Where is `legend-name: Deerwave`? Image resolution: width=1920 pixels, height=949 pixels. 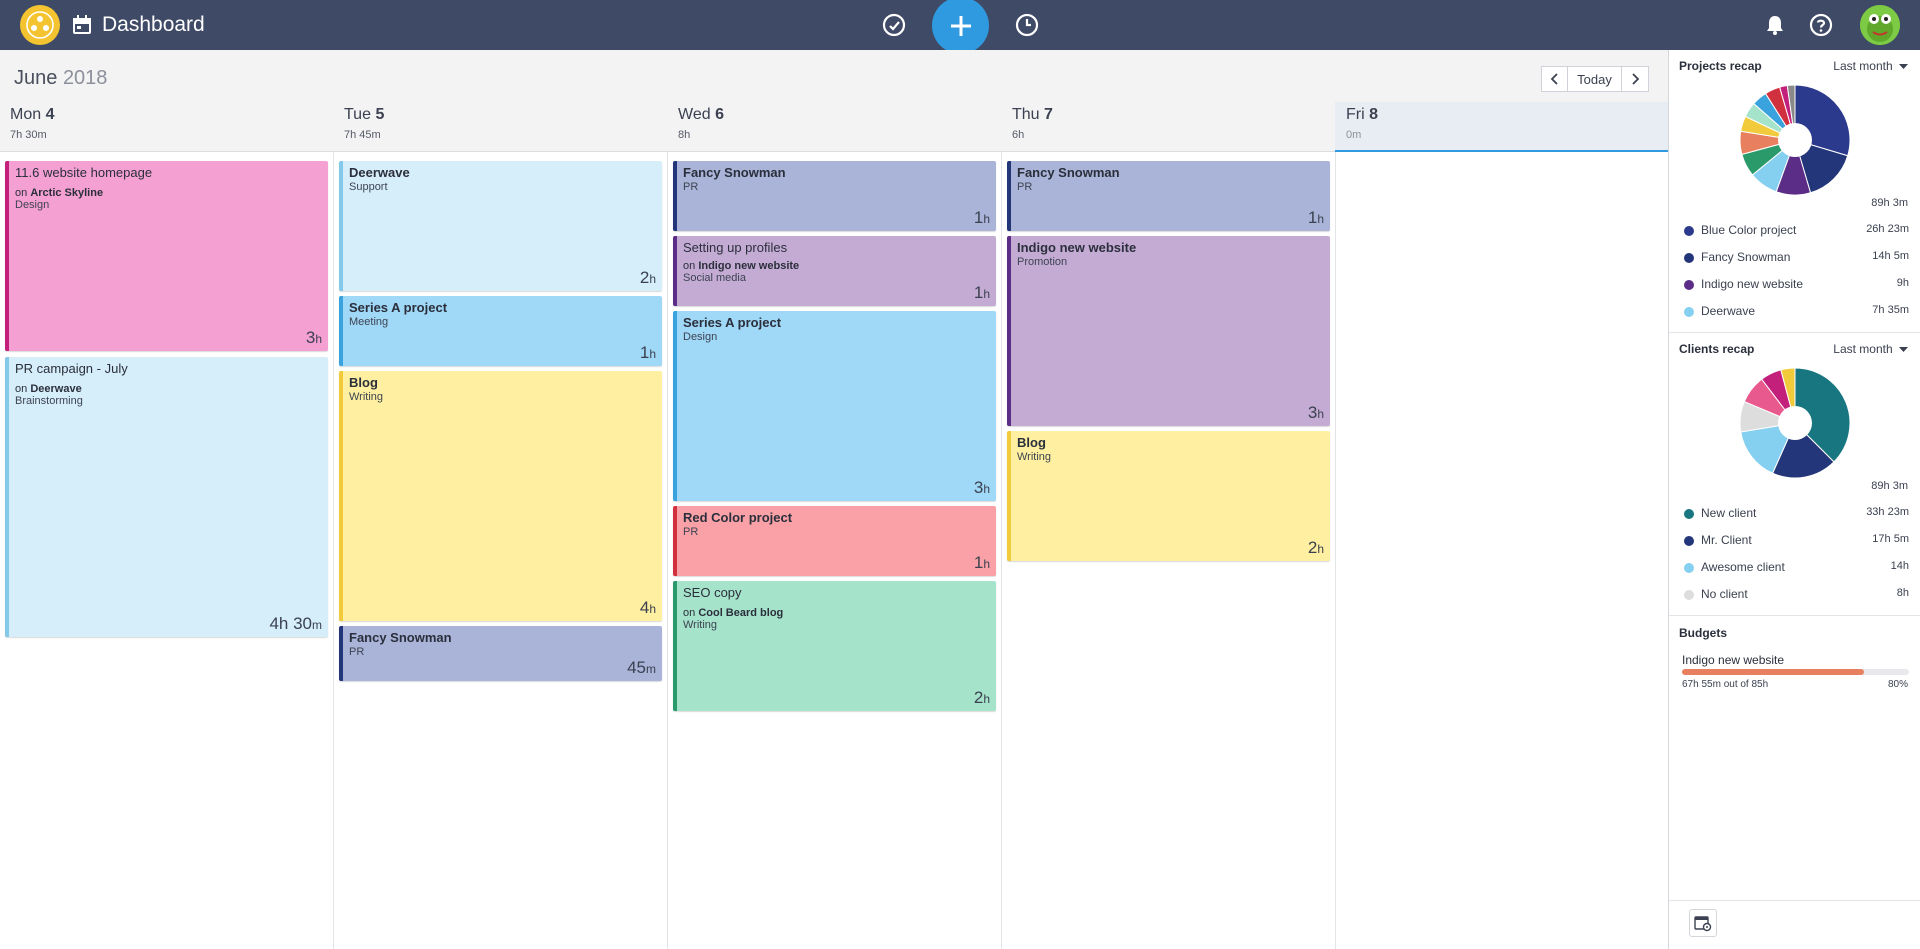 legend-name: Deerwave is located at coordinates (1728, 311).